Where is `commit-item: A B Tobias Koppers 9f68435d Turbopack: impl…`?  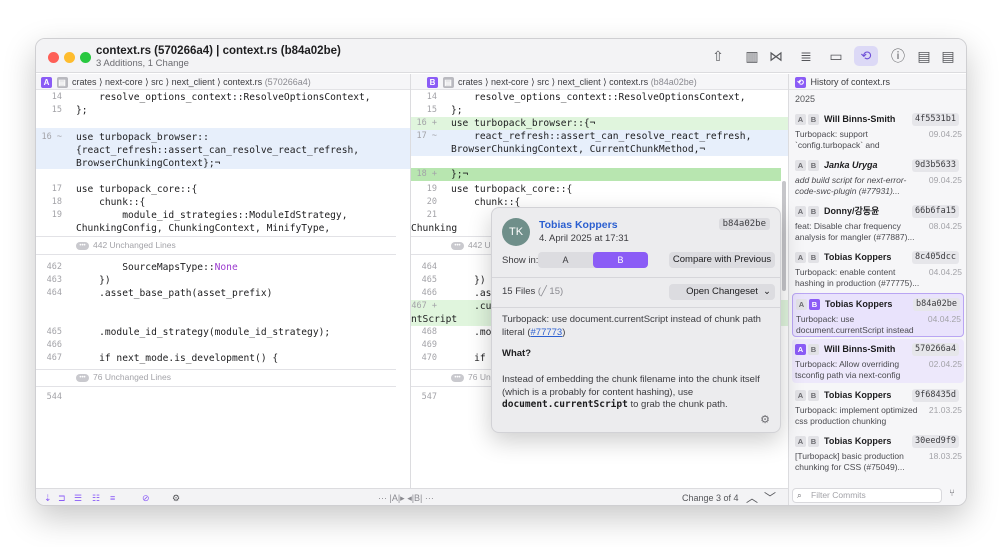 commit-item: A B Tobias Koppers 9f68435d Turbopack: impl… is located at coordinates (878, 407).